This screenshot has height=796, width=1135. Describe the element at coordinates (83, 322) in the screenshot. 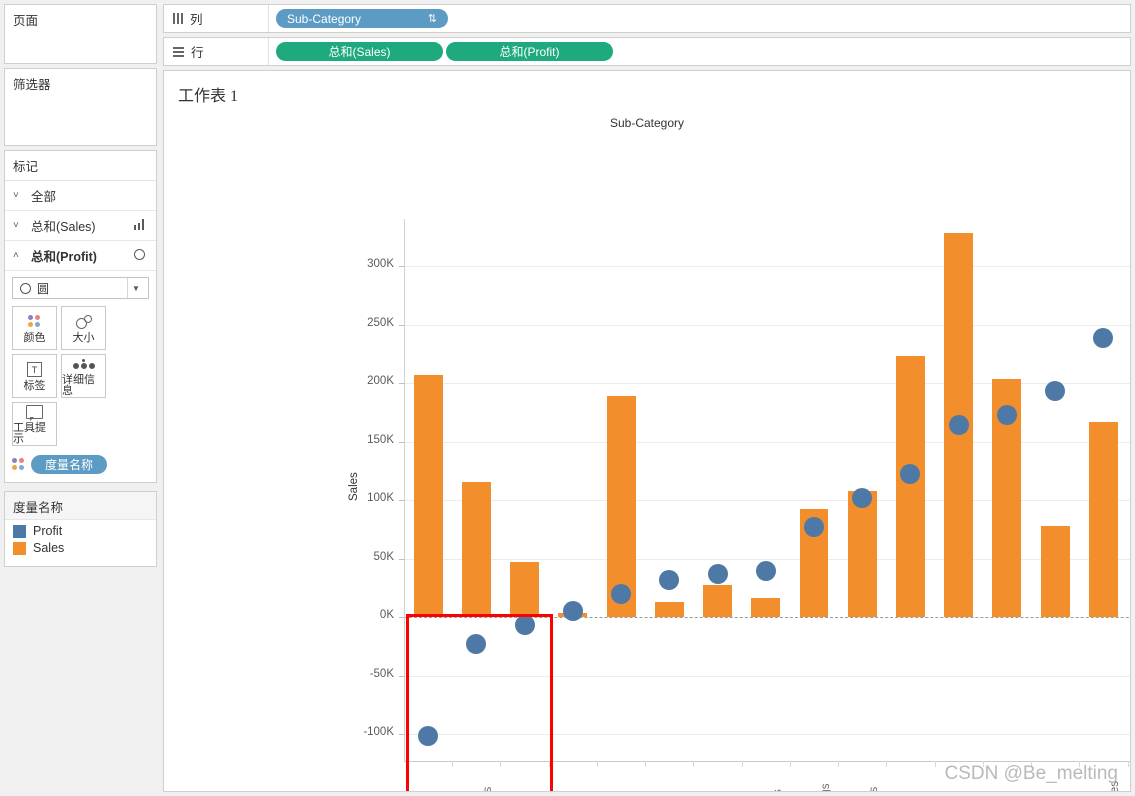

I see `size-circles-icon` at that location.